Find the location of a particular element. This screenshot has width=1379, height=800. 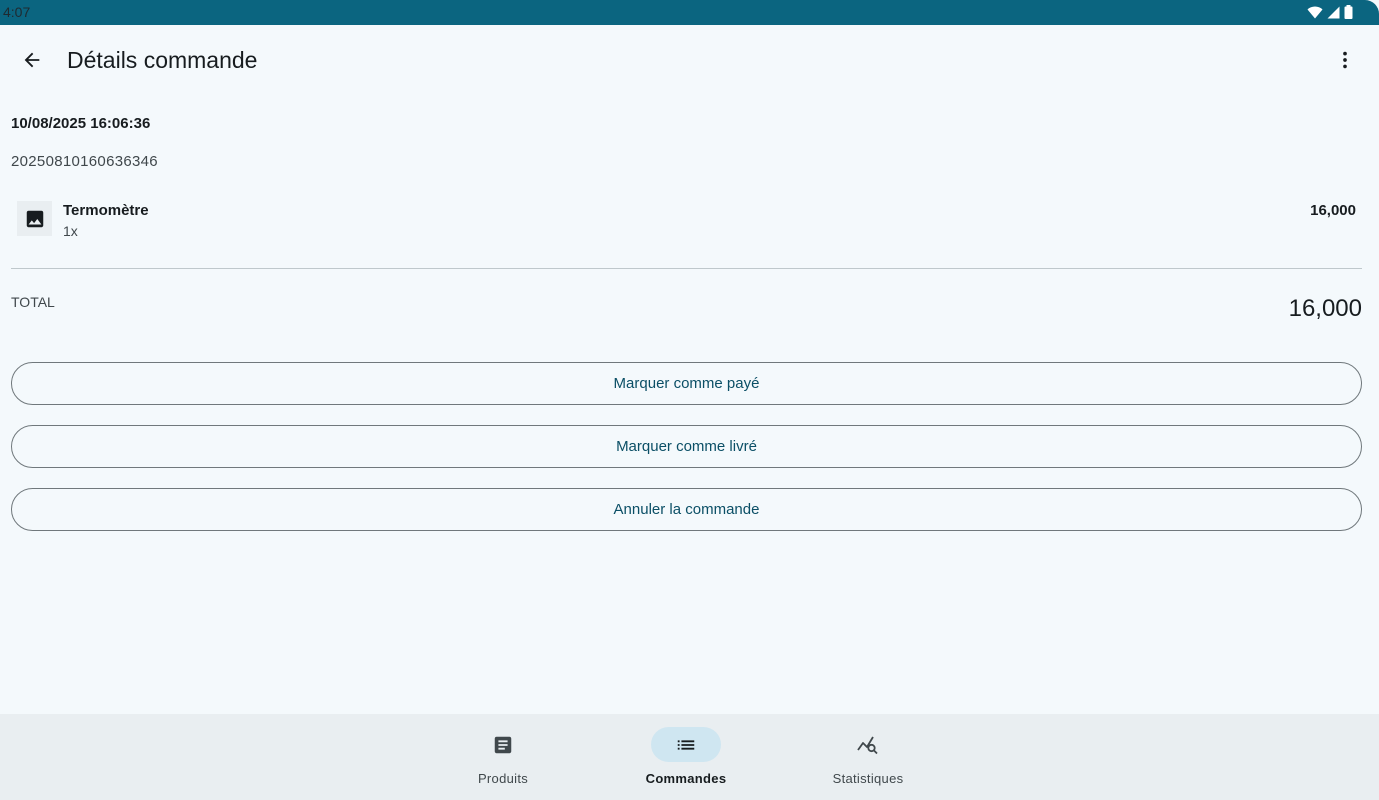

order-item-row: Termomètre 1x 16,000 is located at coordinates (686, 220).